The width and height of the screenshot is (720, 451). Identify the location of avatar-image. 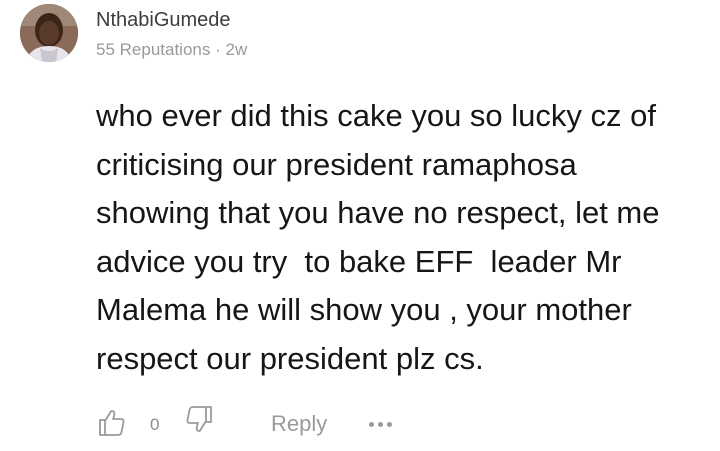
(49, 33).